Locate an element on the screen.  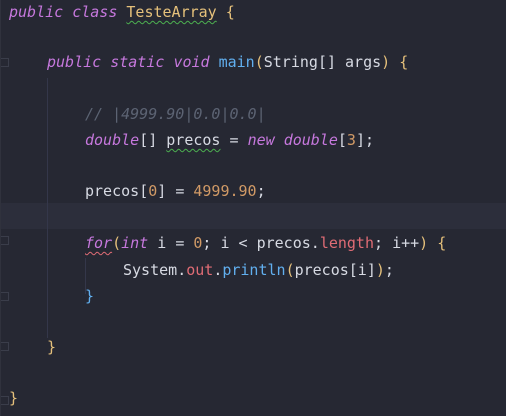
code-line-comment: // |4999.90|0.0|0.0| is located at coordinates (175, 114).